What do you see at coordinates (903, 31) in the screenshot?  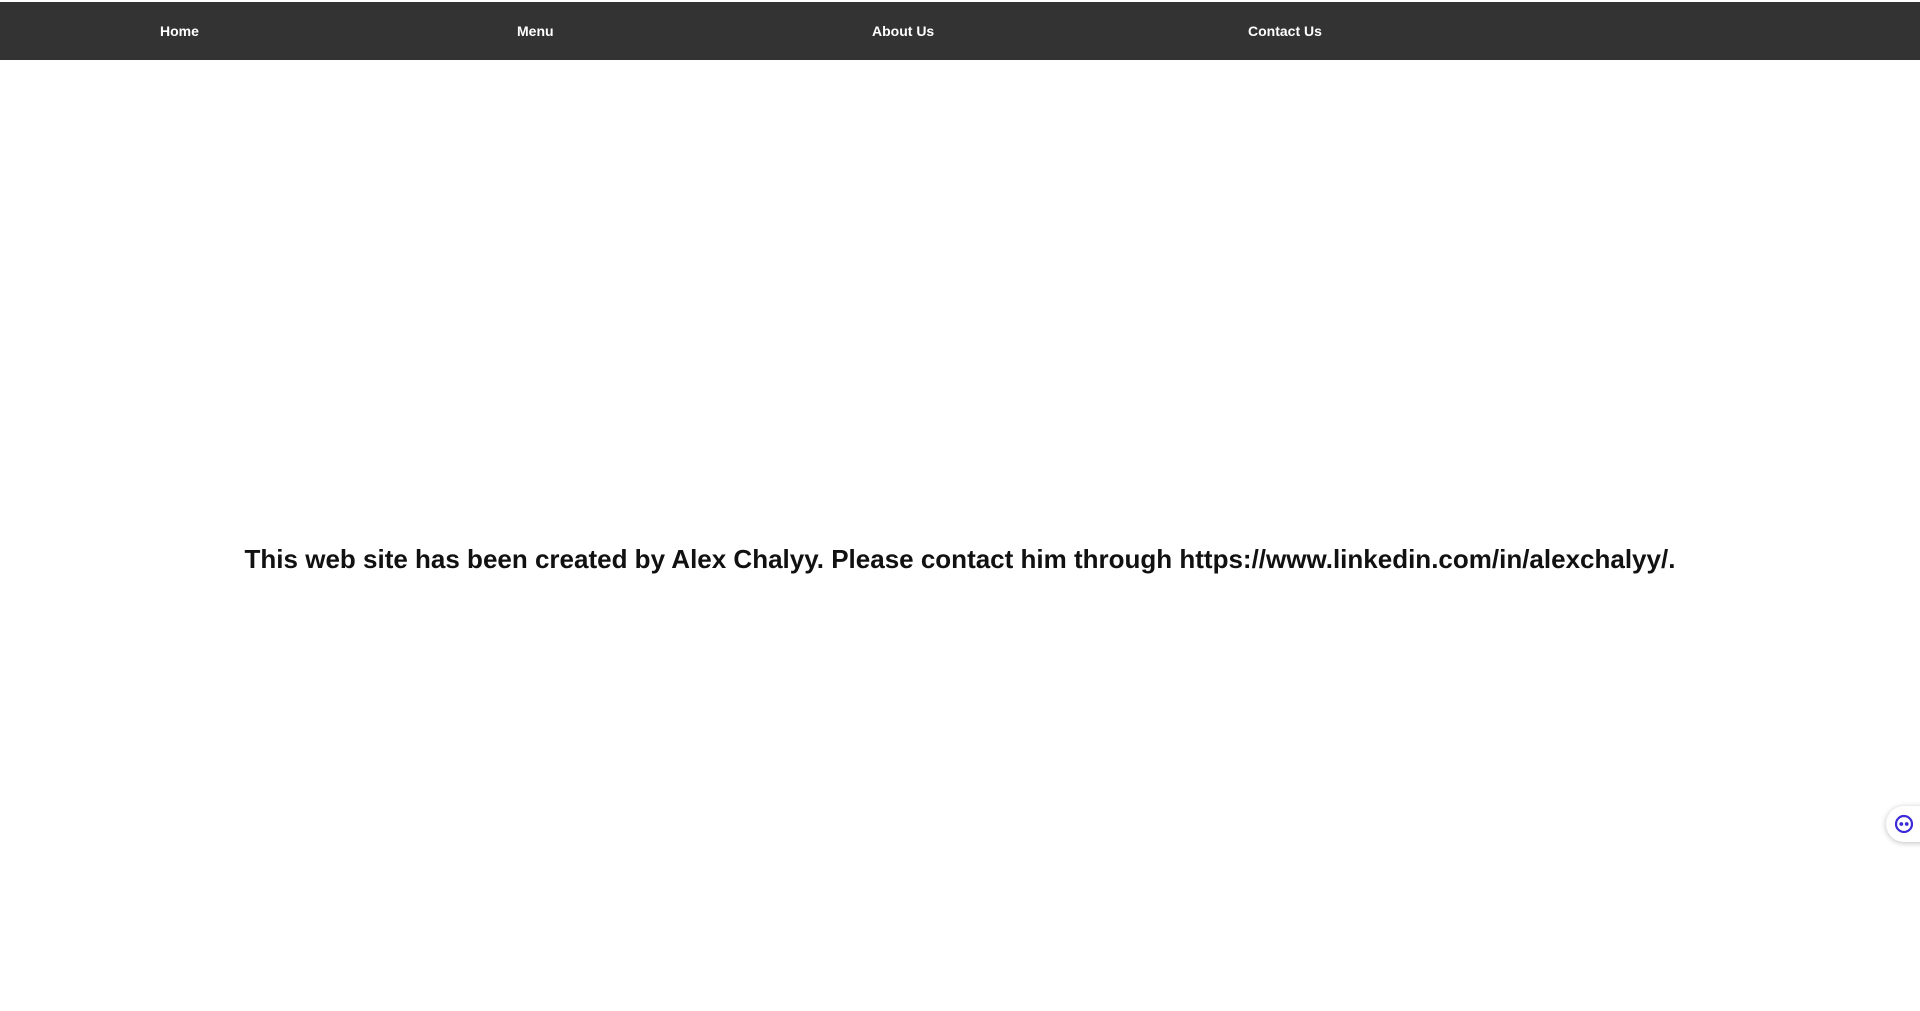 I see `nav-link-about-us: About Us` at bounding box center [903, 31].